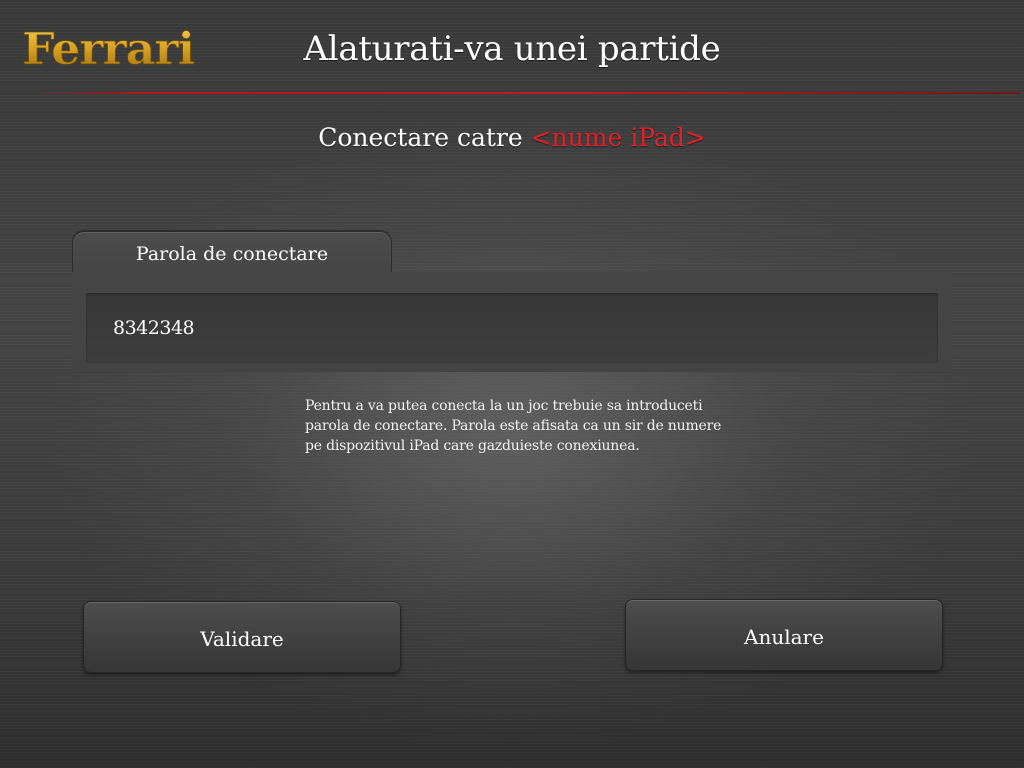  I want to click on connection-target: Conectare catre <nume iPad>, so click(512, 138).